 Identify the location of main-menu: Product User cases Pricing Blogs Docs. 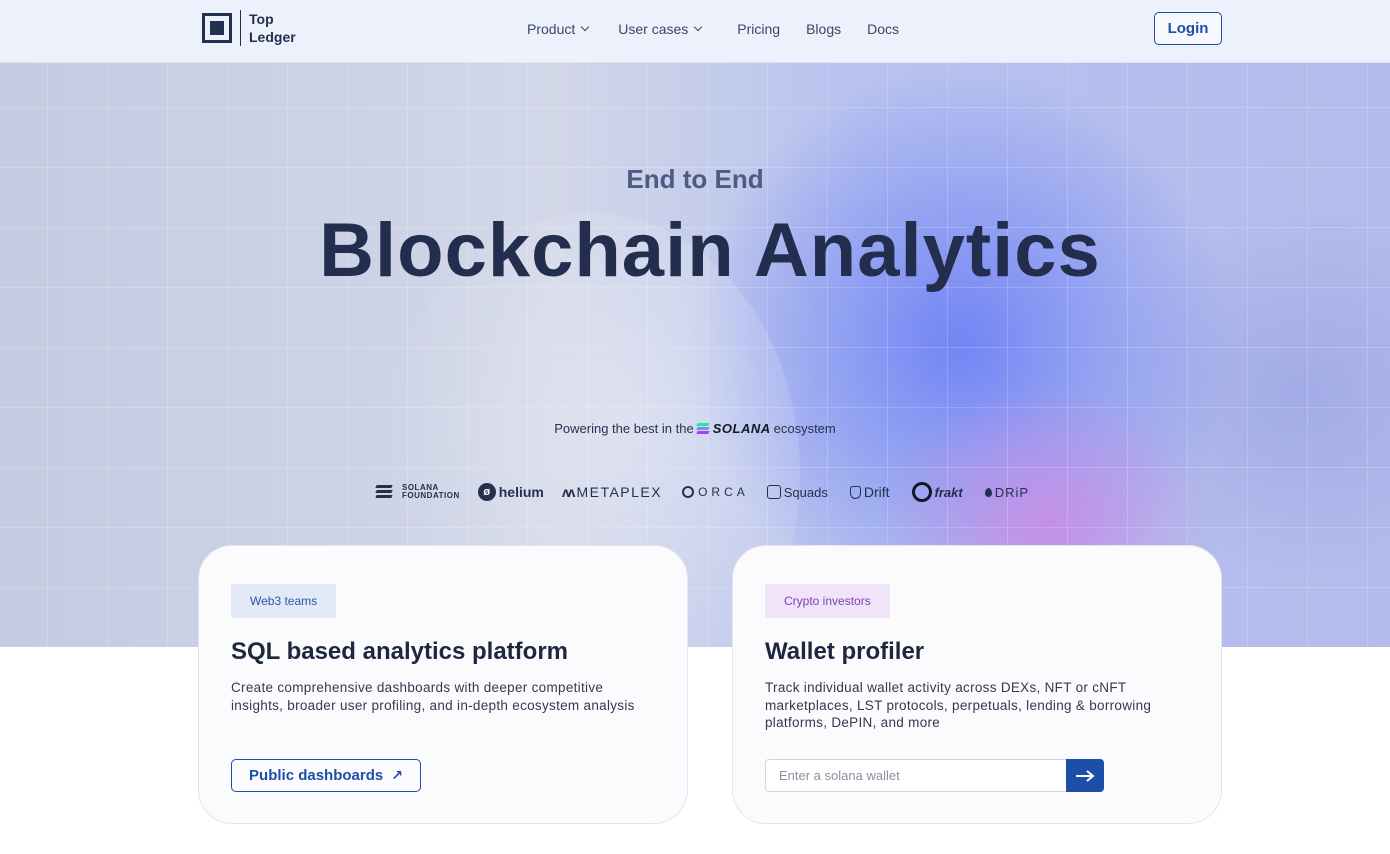
(713, 28).